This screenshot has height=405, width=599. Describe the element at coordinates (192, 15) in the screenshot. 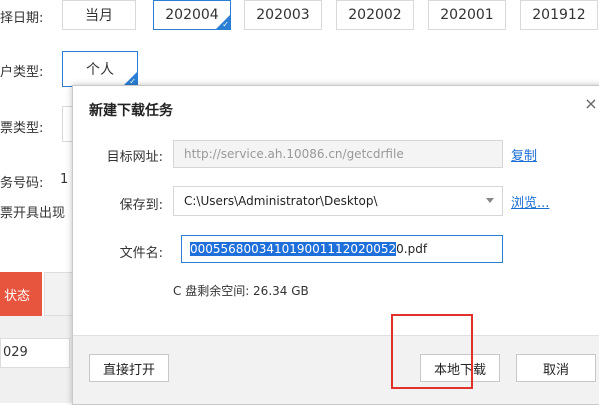

I see `date-button-202004: 202004 ✓` at that location.